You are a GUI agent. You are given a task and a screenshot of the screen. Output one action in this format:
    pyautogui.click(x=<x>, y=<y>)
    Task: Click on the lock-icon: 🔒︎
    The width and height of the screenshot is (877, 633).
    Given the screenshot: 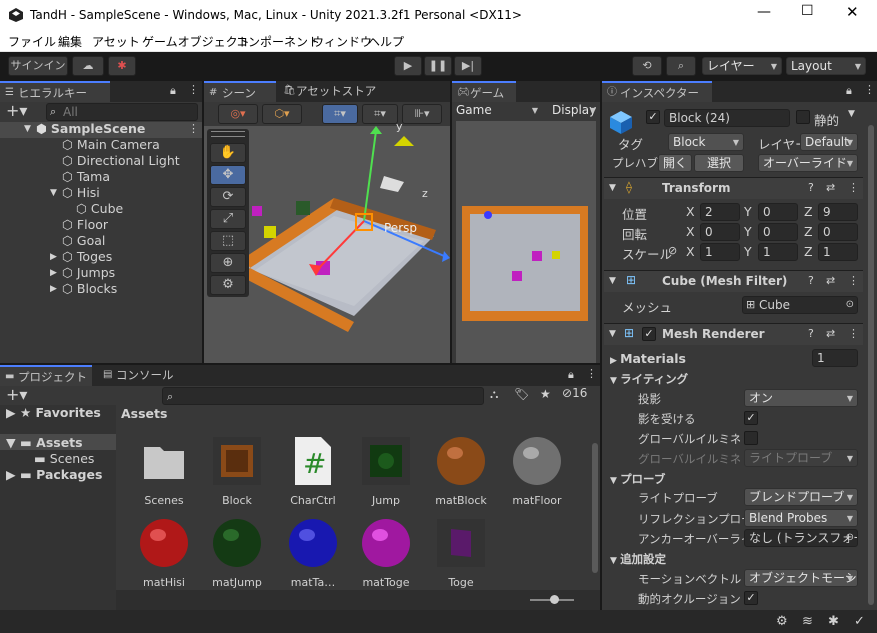 What is the action you would take?
    pyautogui.click(x=849, y=91)
    